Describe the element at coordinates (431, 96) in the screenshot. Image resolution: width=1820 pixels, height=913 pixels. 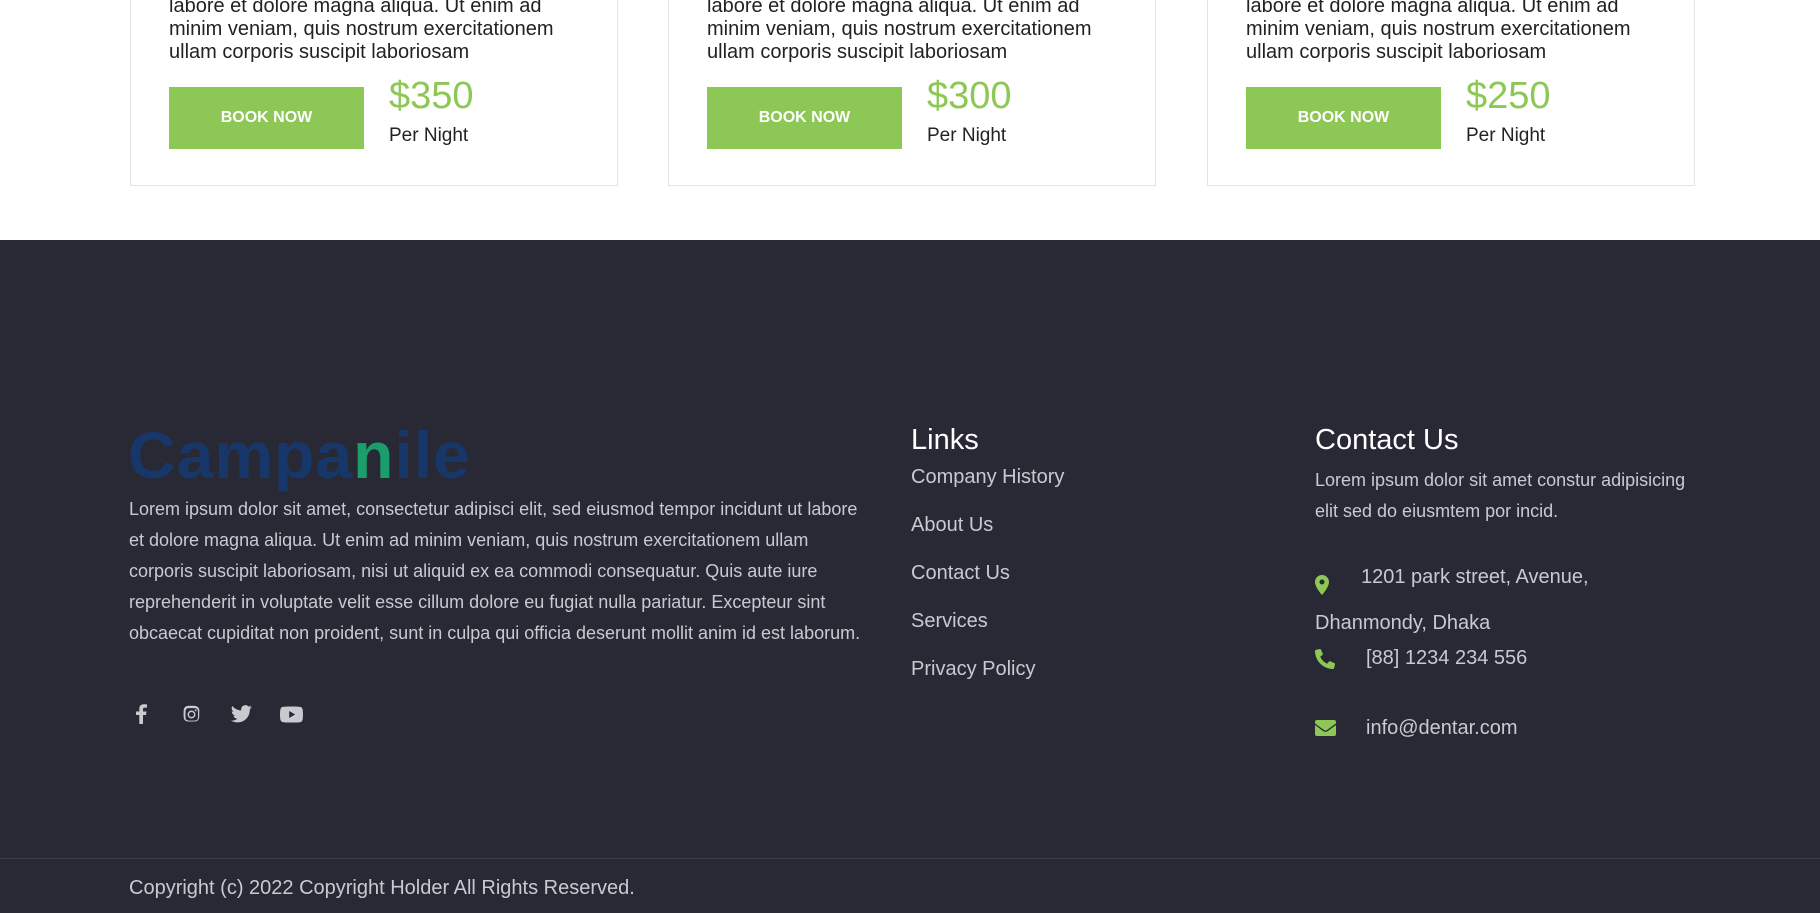
I see `room-price: $350` at that location.